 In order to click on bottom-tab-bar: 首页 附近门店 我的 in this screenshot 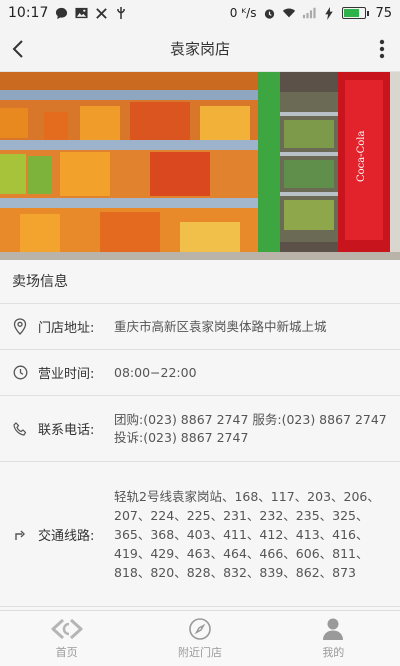, I will do `click(200, 638)`.